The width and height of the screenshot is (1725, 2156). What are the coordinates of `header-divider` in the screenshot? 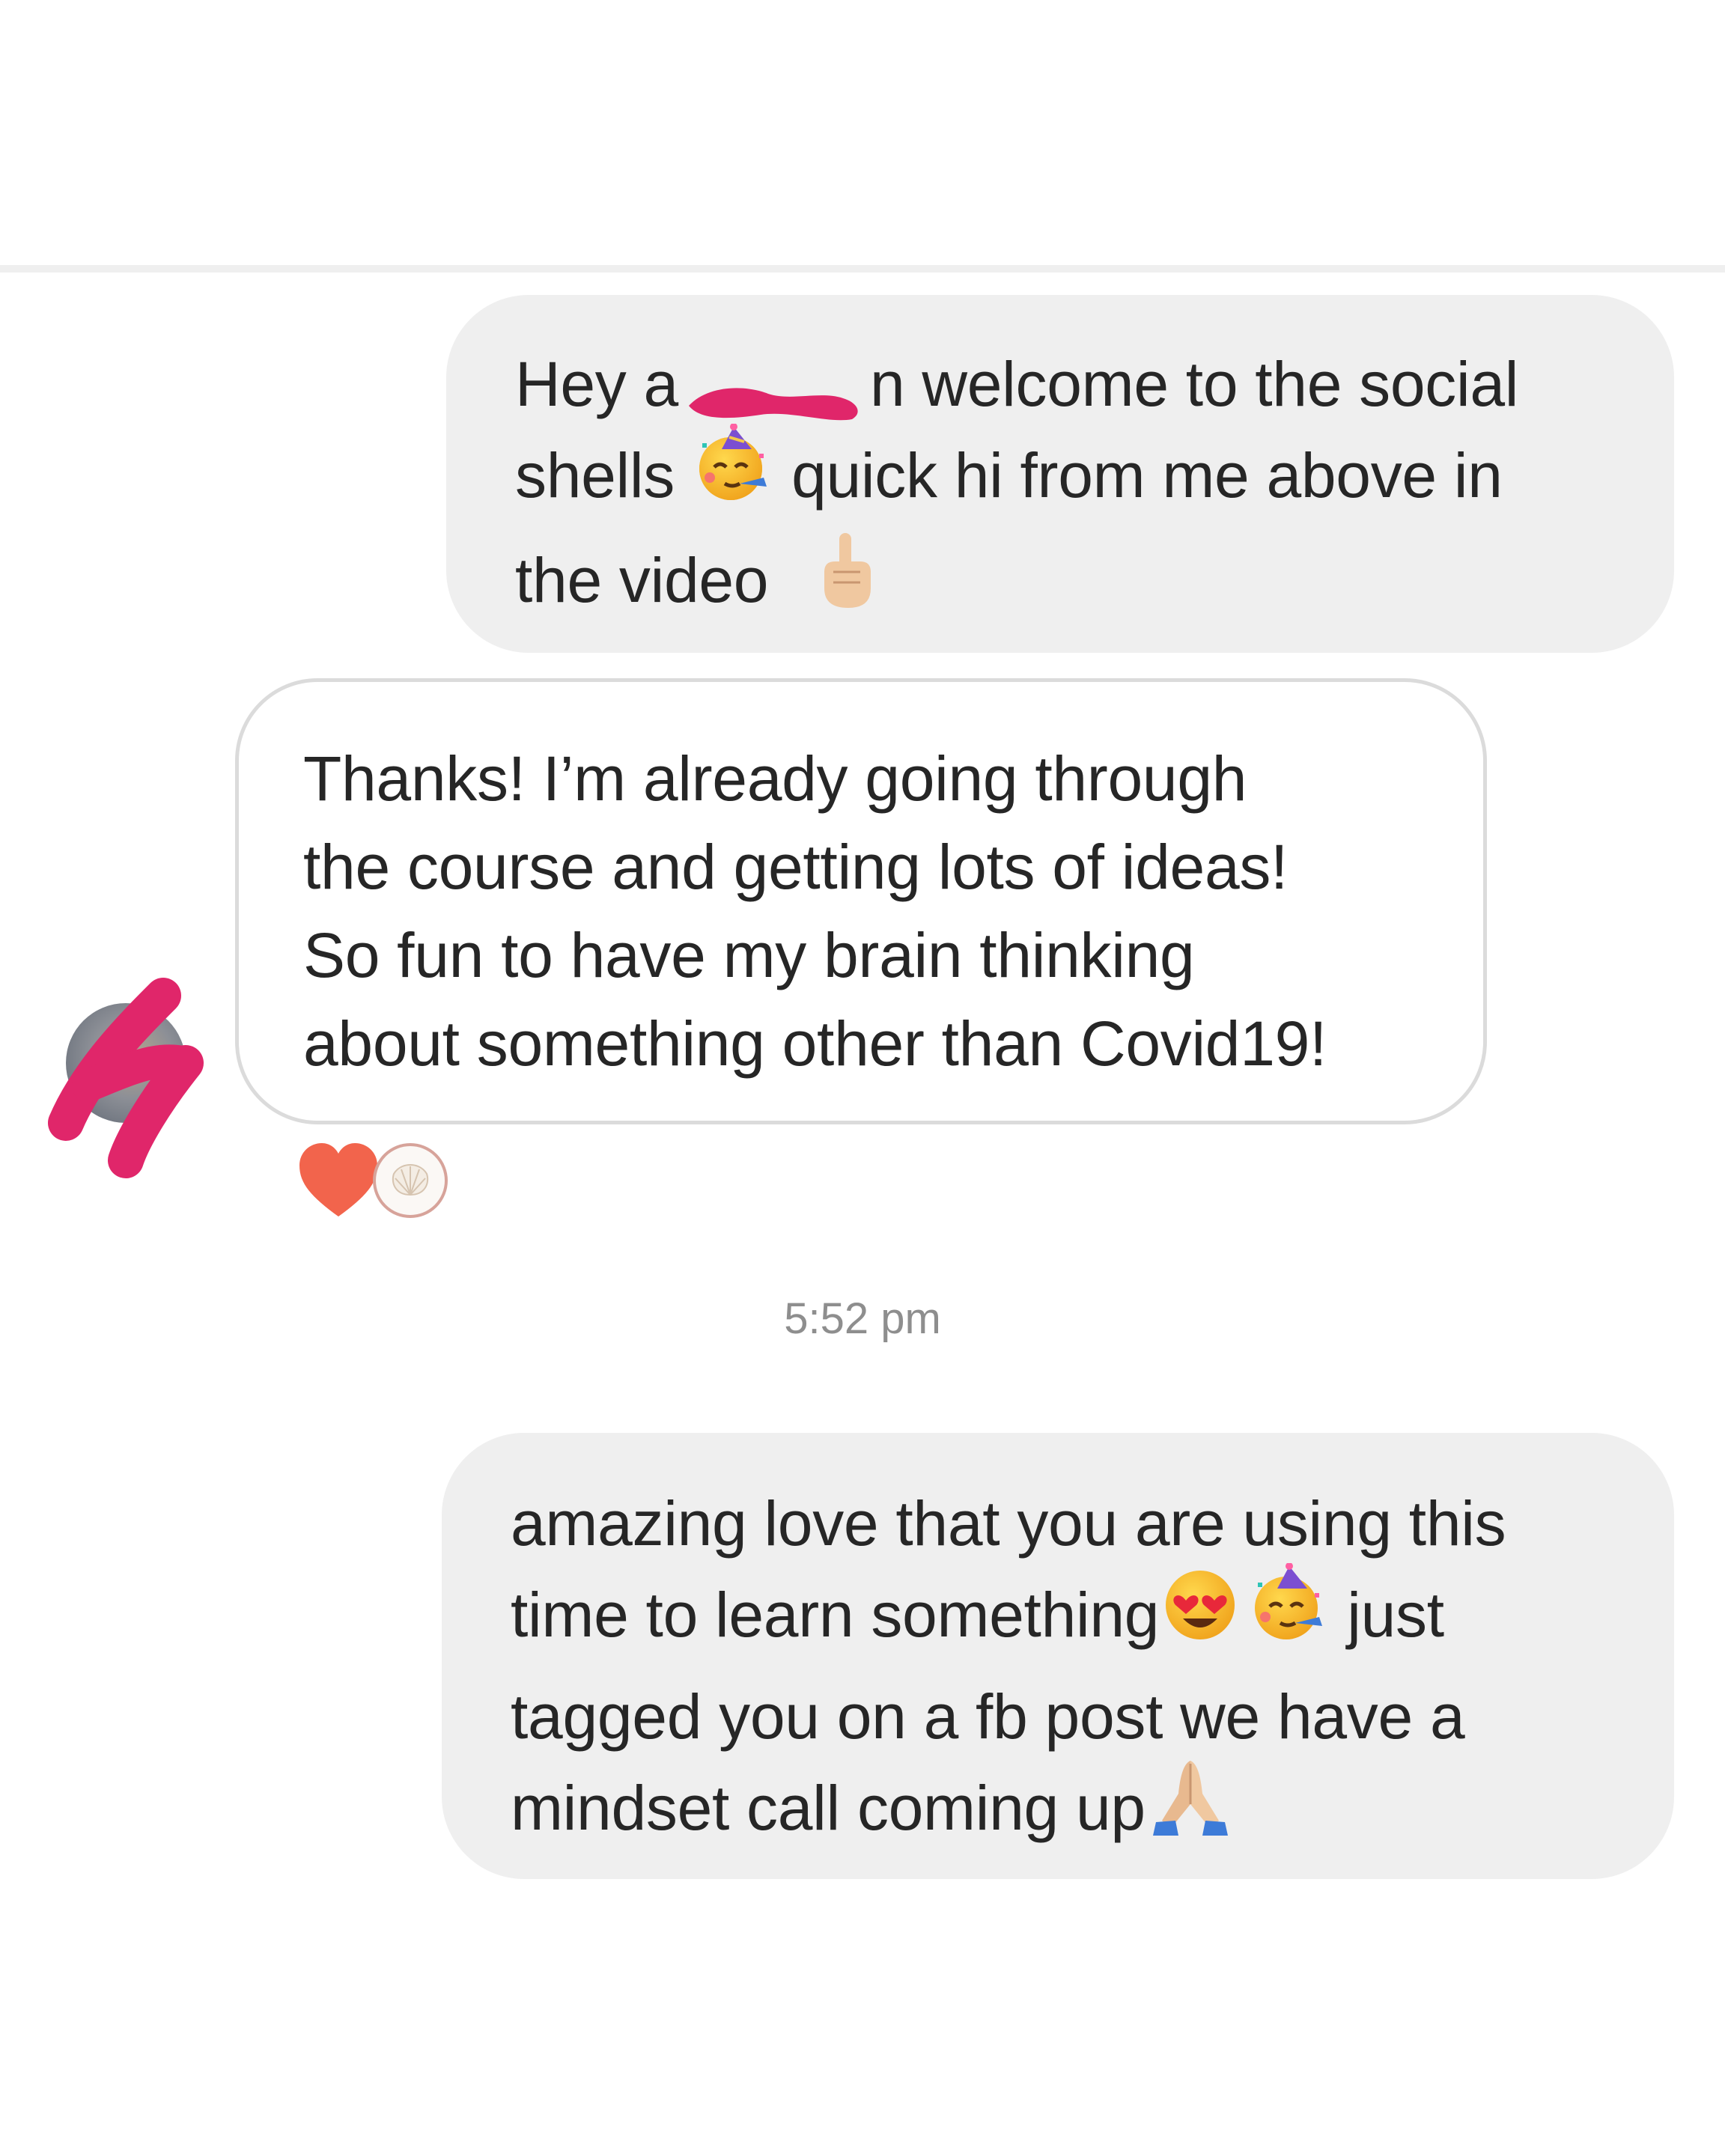 It's located at (862, 268).